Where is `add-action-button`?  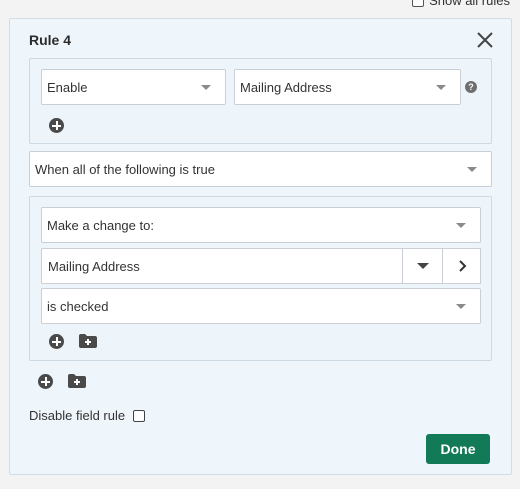
add-action-button is located at coordinates (56, 125).